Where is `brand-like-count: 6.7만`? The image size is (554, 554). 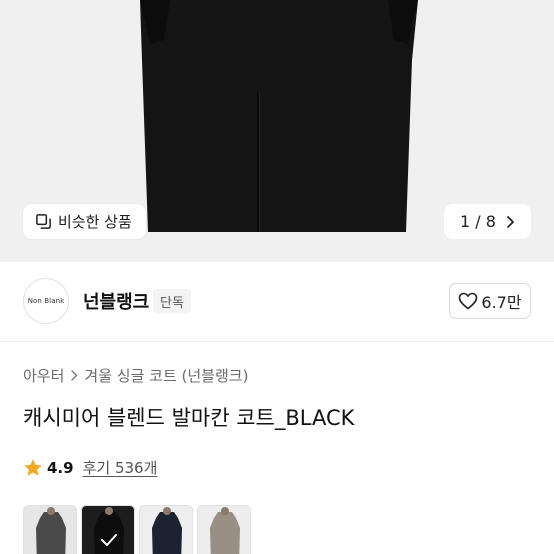 brand-like-count: 6.7만 is located at coordinates (501, 302).